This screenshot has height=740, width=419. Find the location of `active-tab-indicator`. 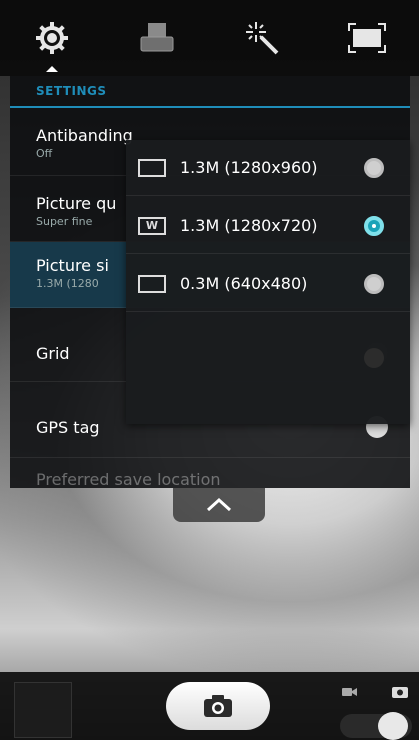

active-tab-indicator is located at coordinates (52, 69).